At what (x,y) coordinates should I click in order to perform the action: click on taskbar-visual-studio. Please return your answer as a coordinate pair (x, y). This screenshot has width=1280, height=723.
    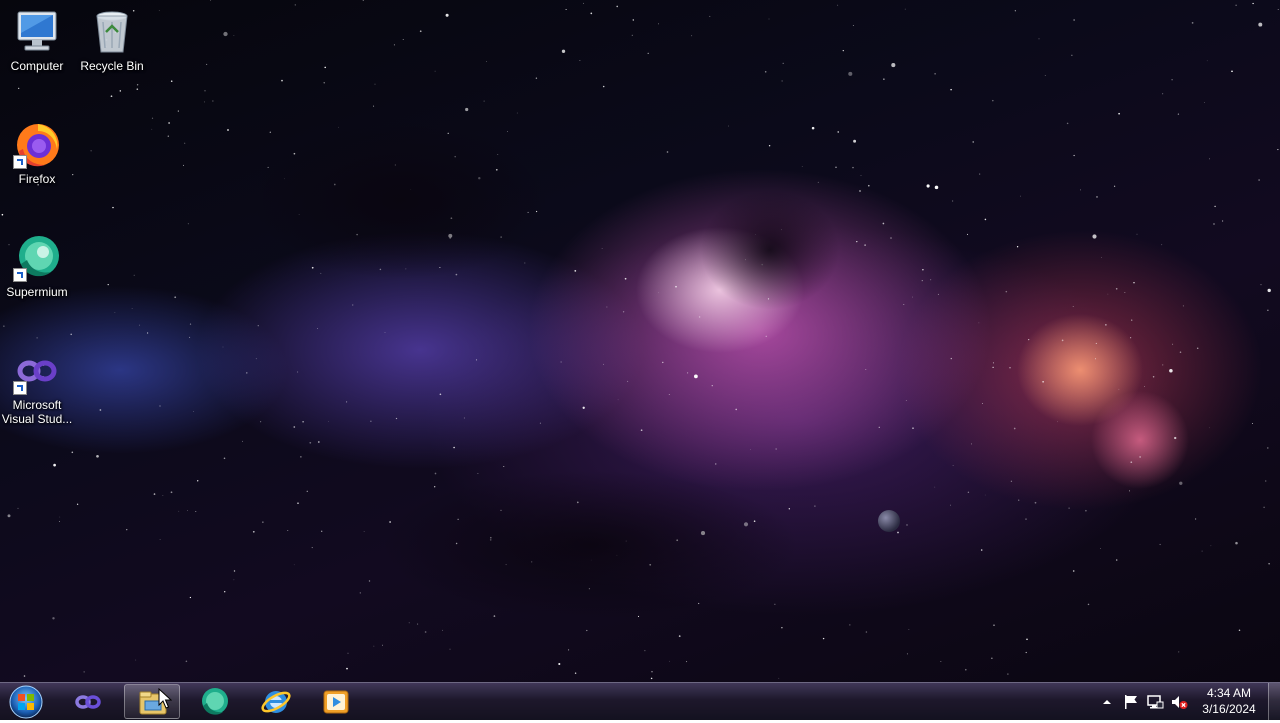
    Looking at the image, I should click on (88, 701).